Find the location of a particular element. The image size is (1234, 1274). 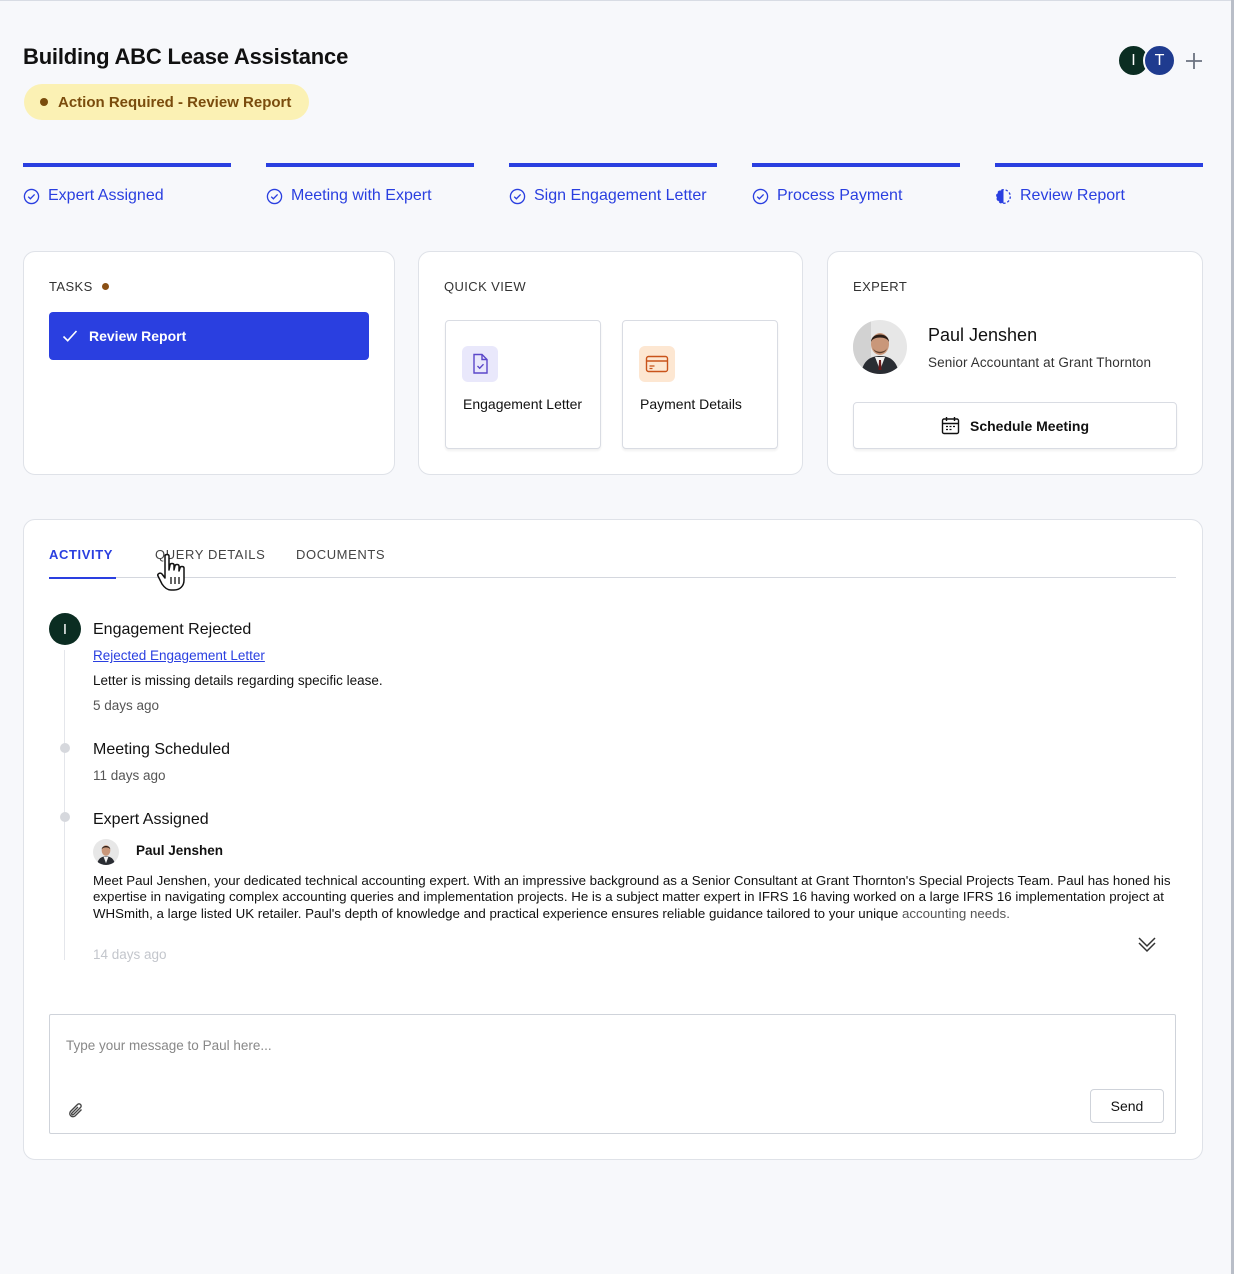

event-title: Meeting Scheduled is located at coordinates (161, 749).